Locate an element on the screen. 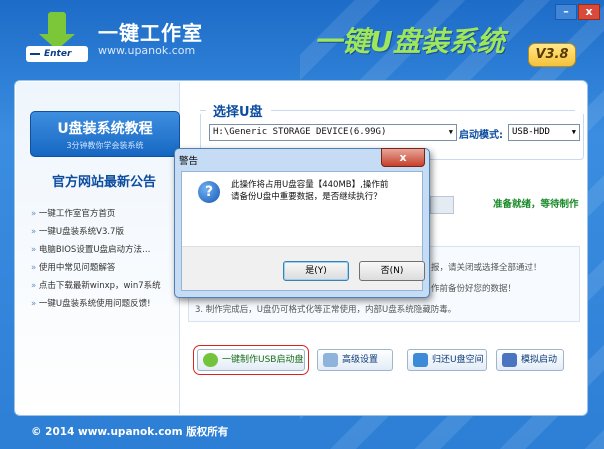  enter-key-logo: Enter is located at coordinates (57, 54).